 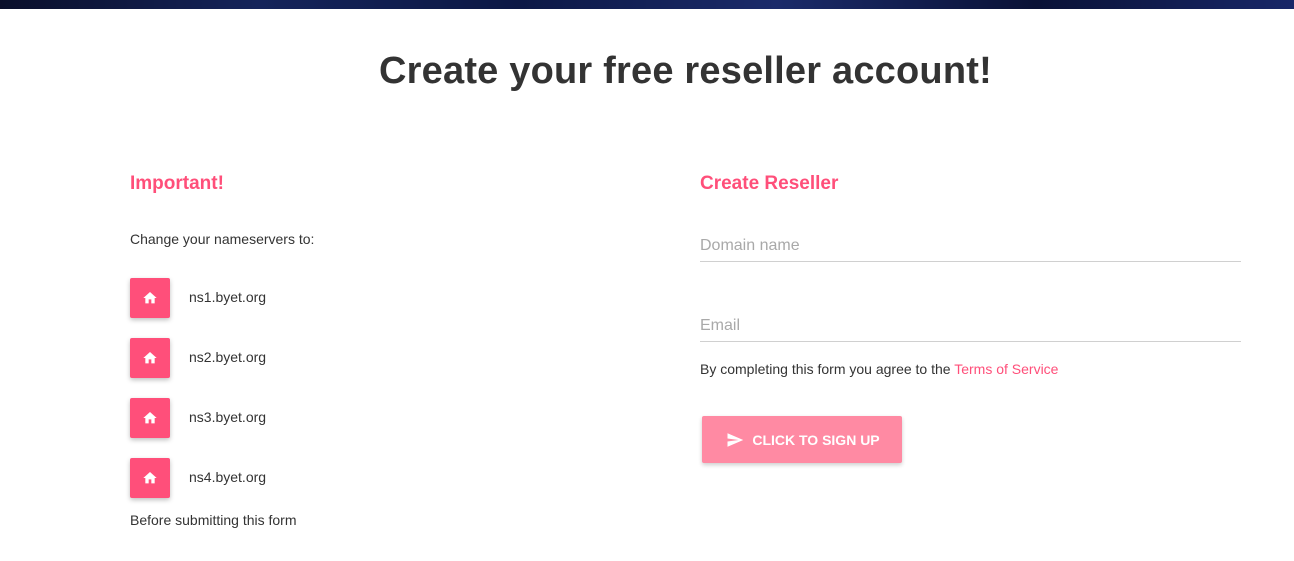 I want to click on signup-button-label: CLICK TO SIGN UP, so click(x=816, y=439).